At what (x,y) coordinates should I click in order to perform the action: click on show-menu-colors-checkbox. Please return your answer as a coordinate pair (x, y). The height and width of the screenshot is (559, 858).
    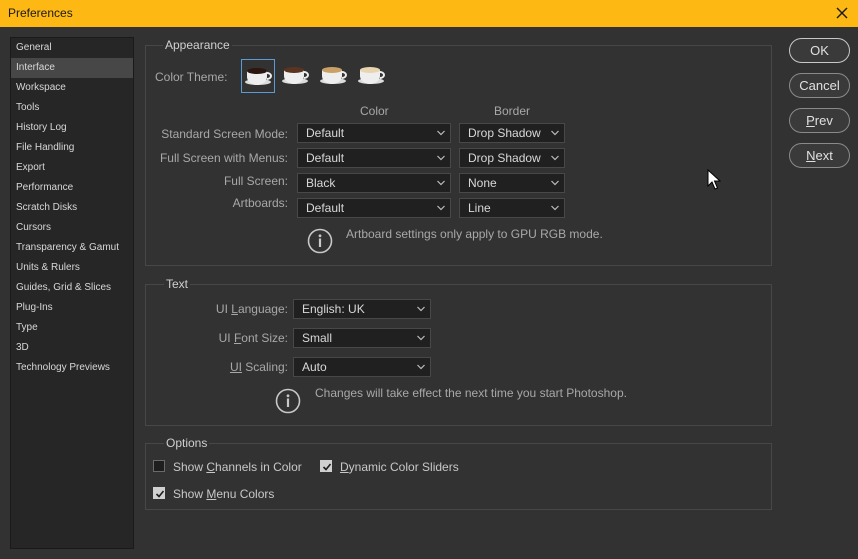
    Looking at the image, I should click on (159, 493).